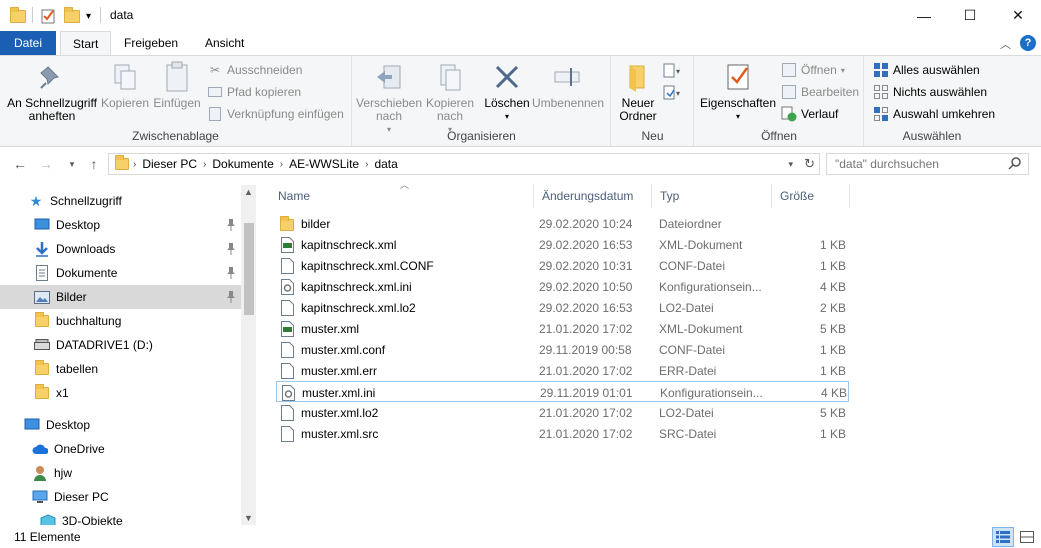 This screenshot has height=548, width=1041. What do you see at coordinates (120, 393) in the screenshot?
I see `nav-item-x1: x1` at bounding box center [120, 393].